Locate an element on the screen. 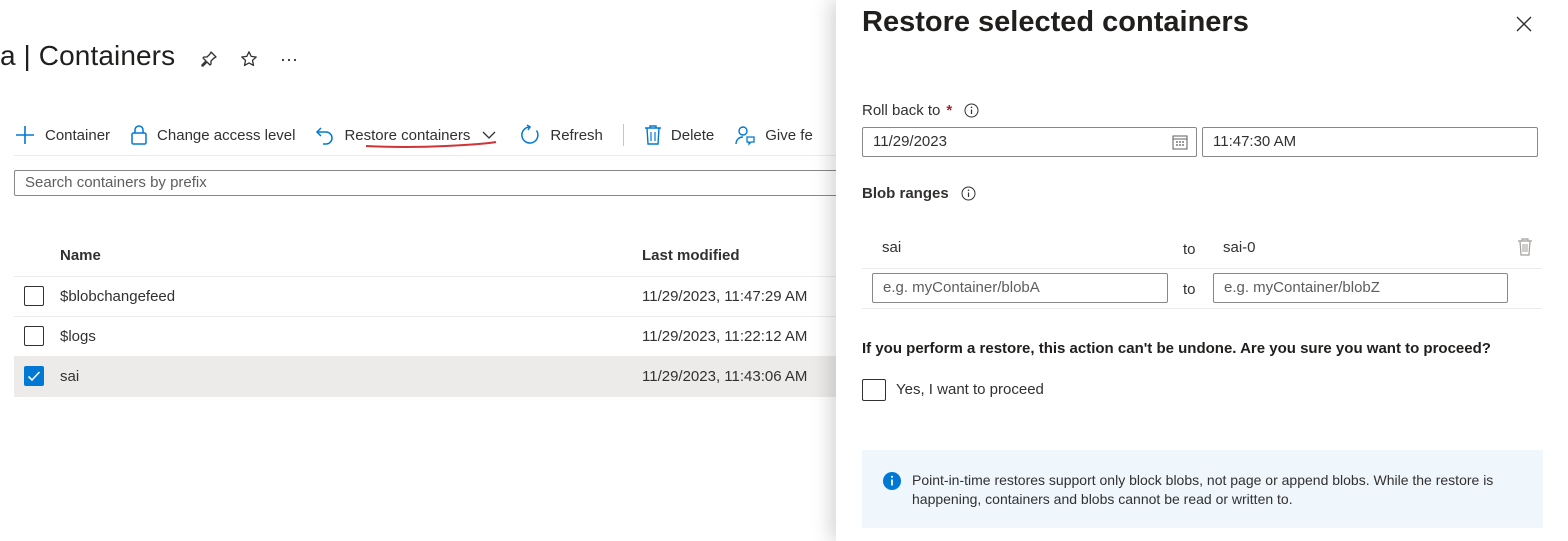 This screenshot has width=1568, height=541. change-access-level-label: Change access level is located at coordinates (226, 135).